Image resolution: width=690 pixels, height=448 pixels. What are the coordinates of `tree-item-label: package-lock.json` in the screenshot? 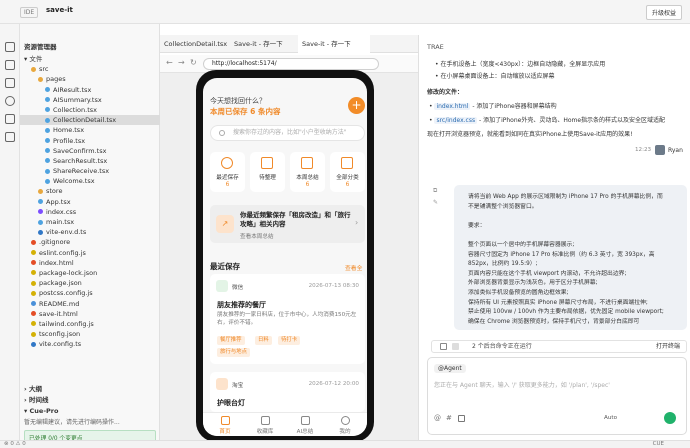 It's located at (68, 272).